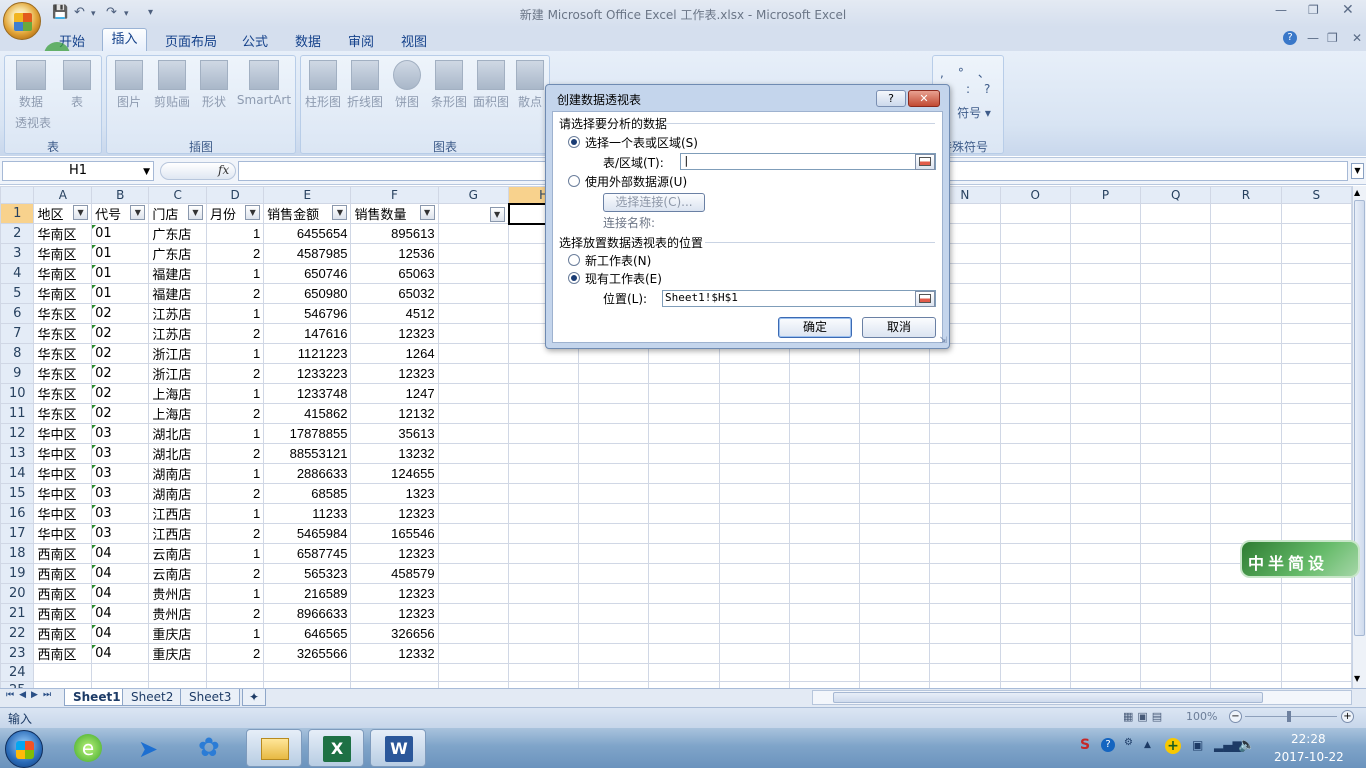 This screenshot has height=768, width=1366. I want to click on tray-app-icon: +, so click(1173, 746).